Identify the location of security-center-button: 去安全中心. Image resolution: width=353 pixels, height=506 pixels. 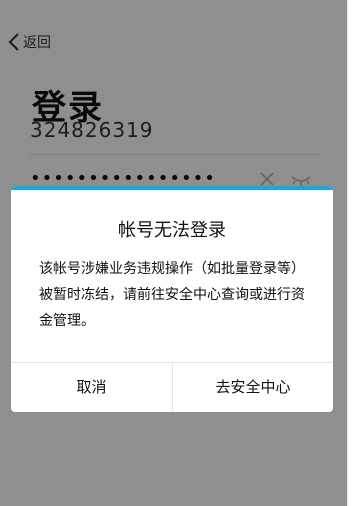
(253, 387).